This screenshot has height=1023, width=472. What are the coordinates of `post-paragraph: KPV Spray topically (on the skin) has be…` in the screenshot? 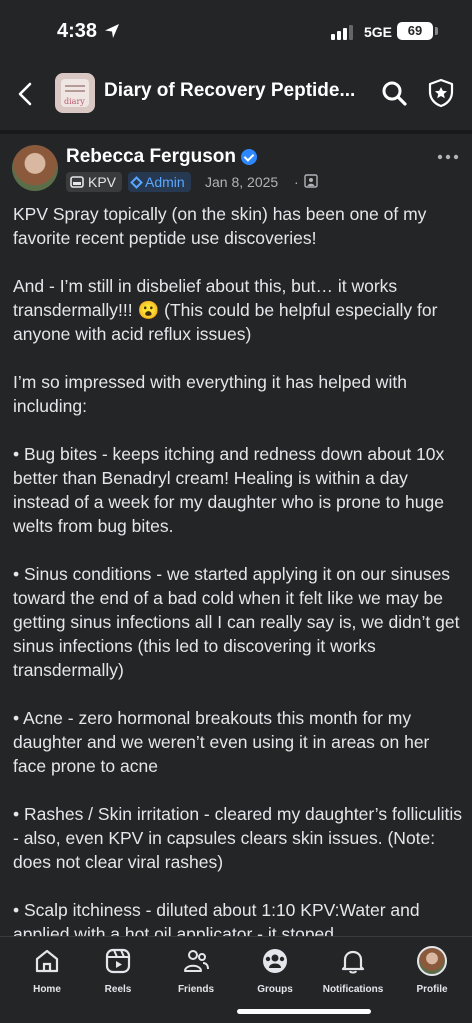 It's located at (220, 226).